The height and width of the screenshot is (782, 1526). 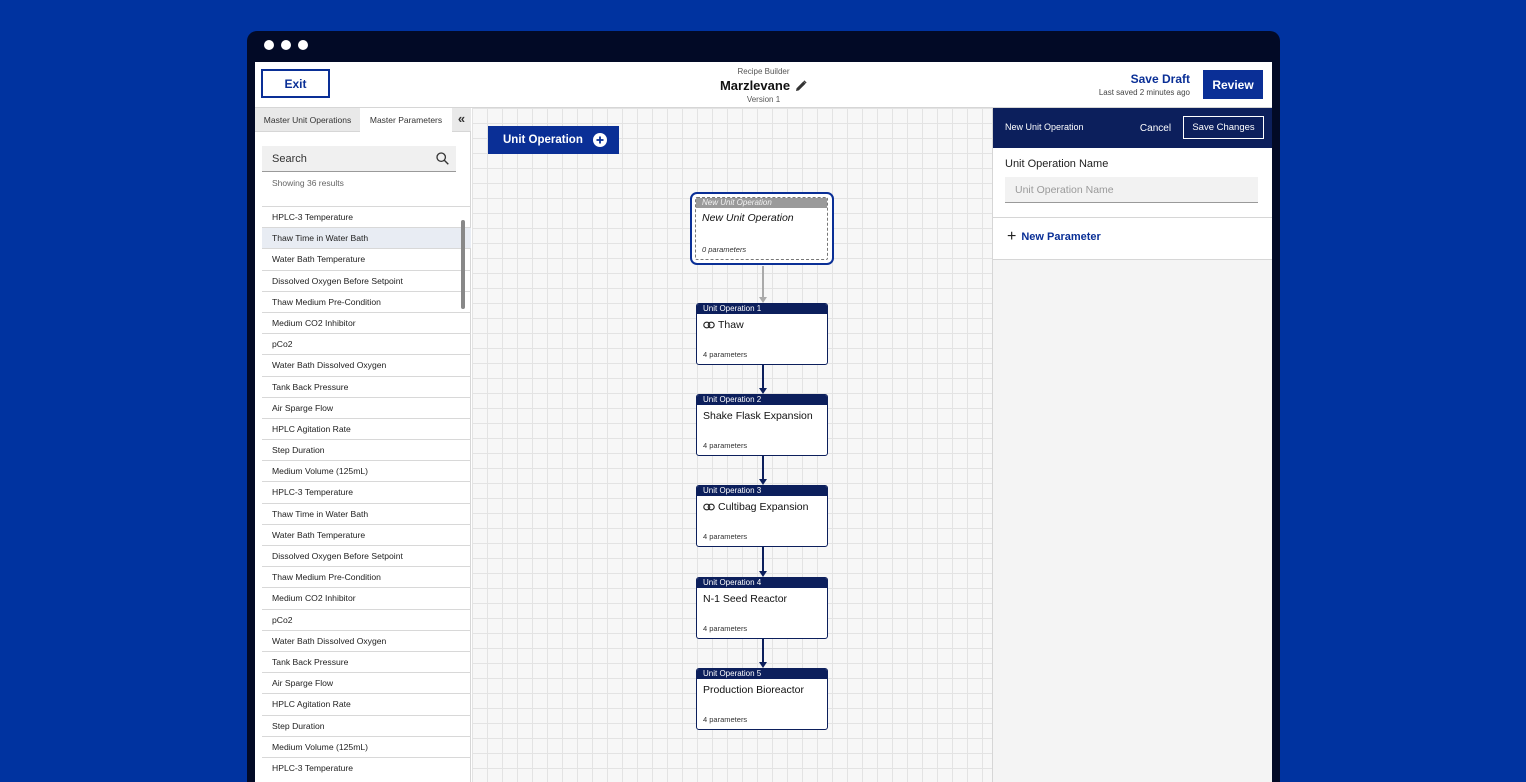 What do you see at coordinates (344, 158) in the screenshot?
I see `search-input` at bounding box center [344, 158].